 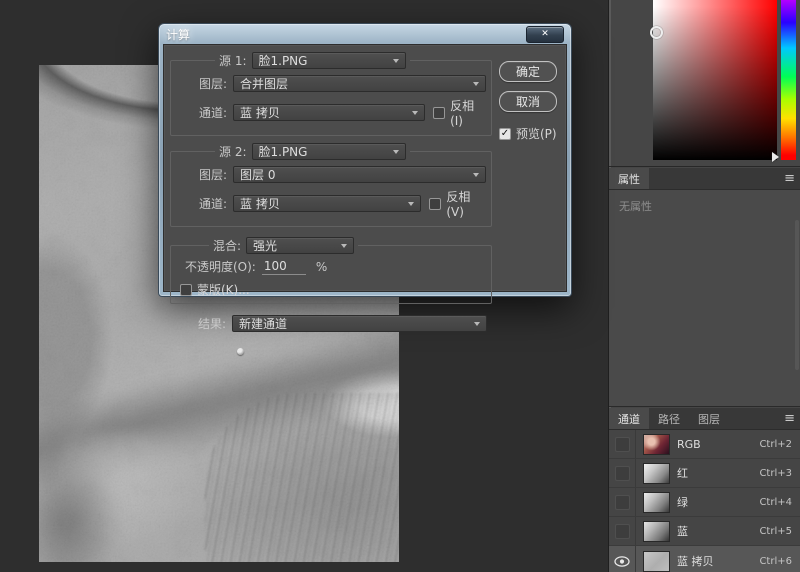 I want to click on blend-label: 混合:, so click(x=227, y=246).